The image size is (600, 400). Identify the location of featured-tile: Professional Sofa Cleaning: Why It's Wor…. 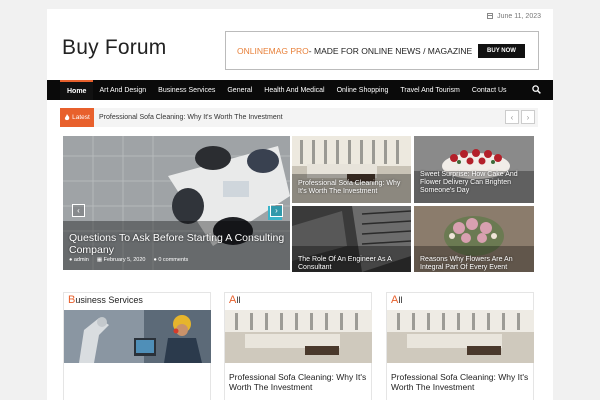
(351, 169).